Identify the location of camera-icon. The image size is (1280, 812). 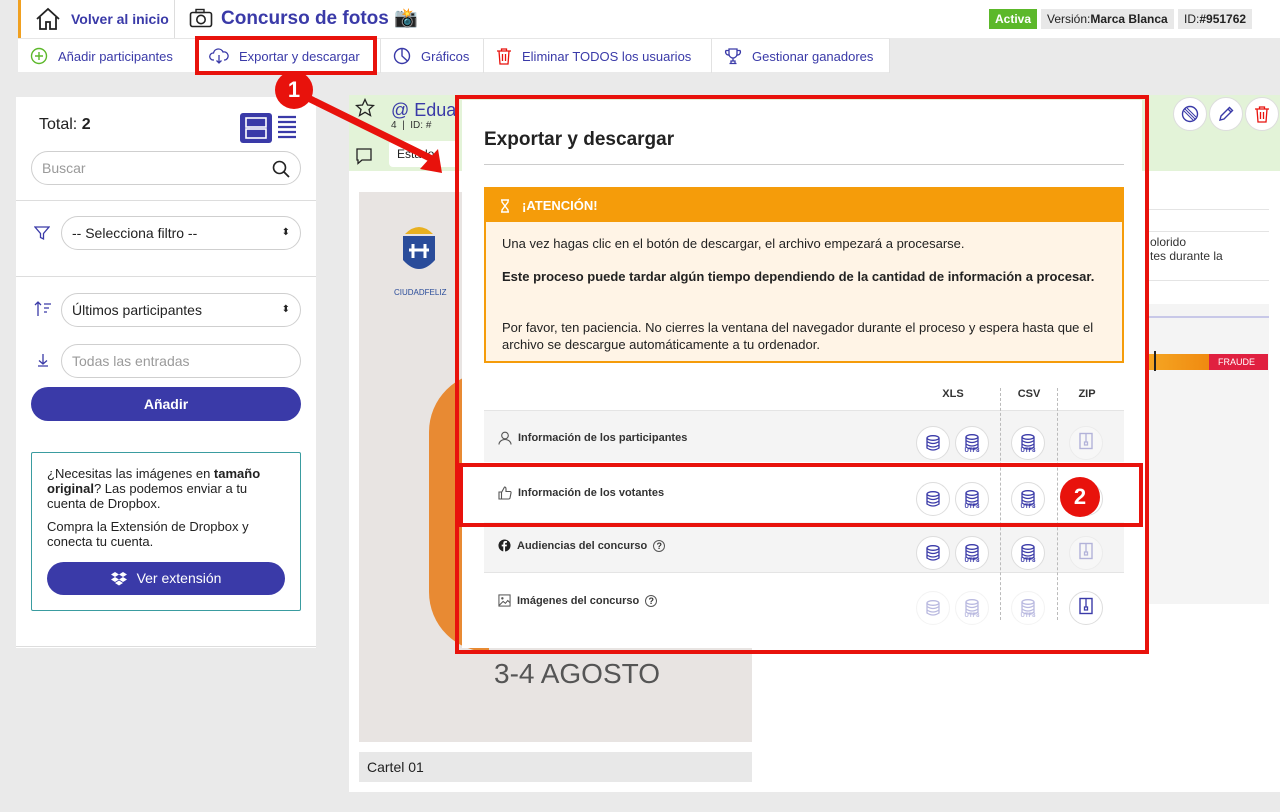
(201, 18).